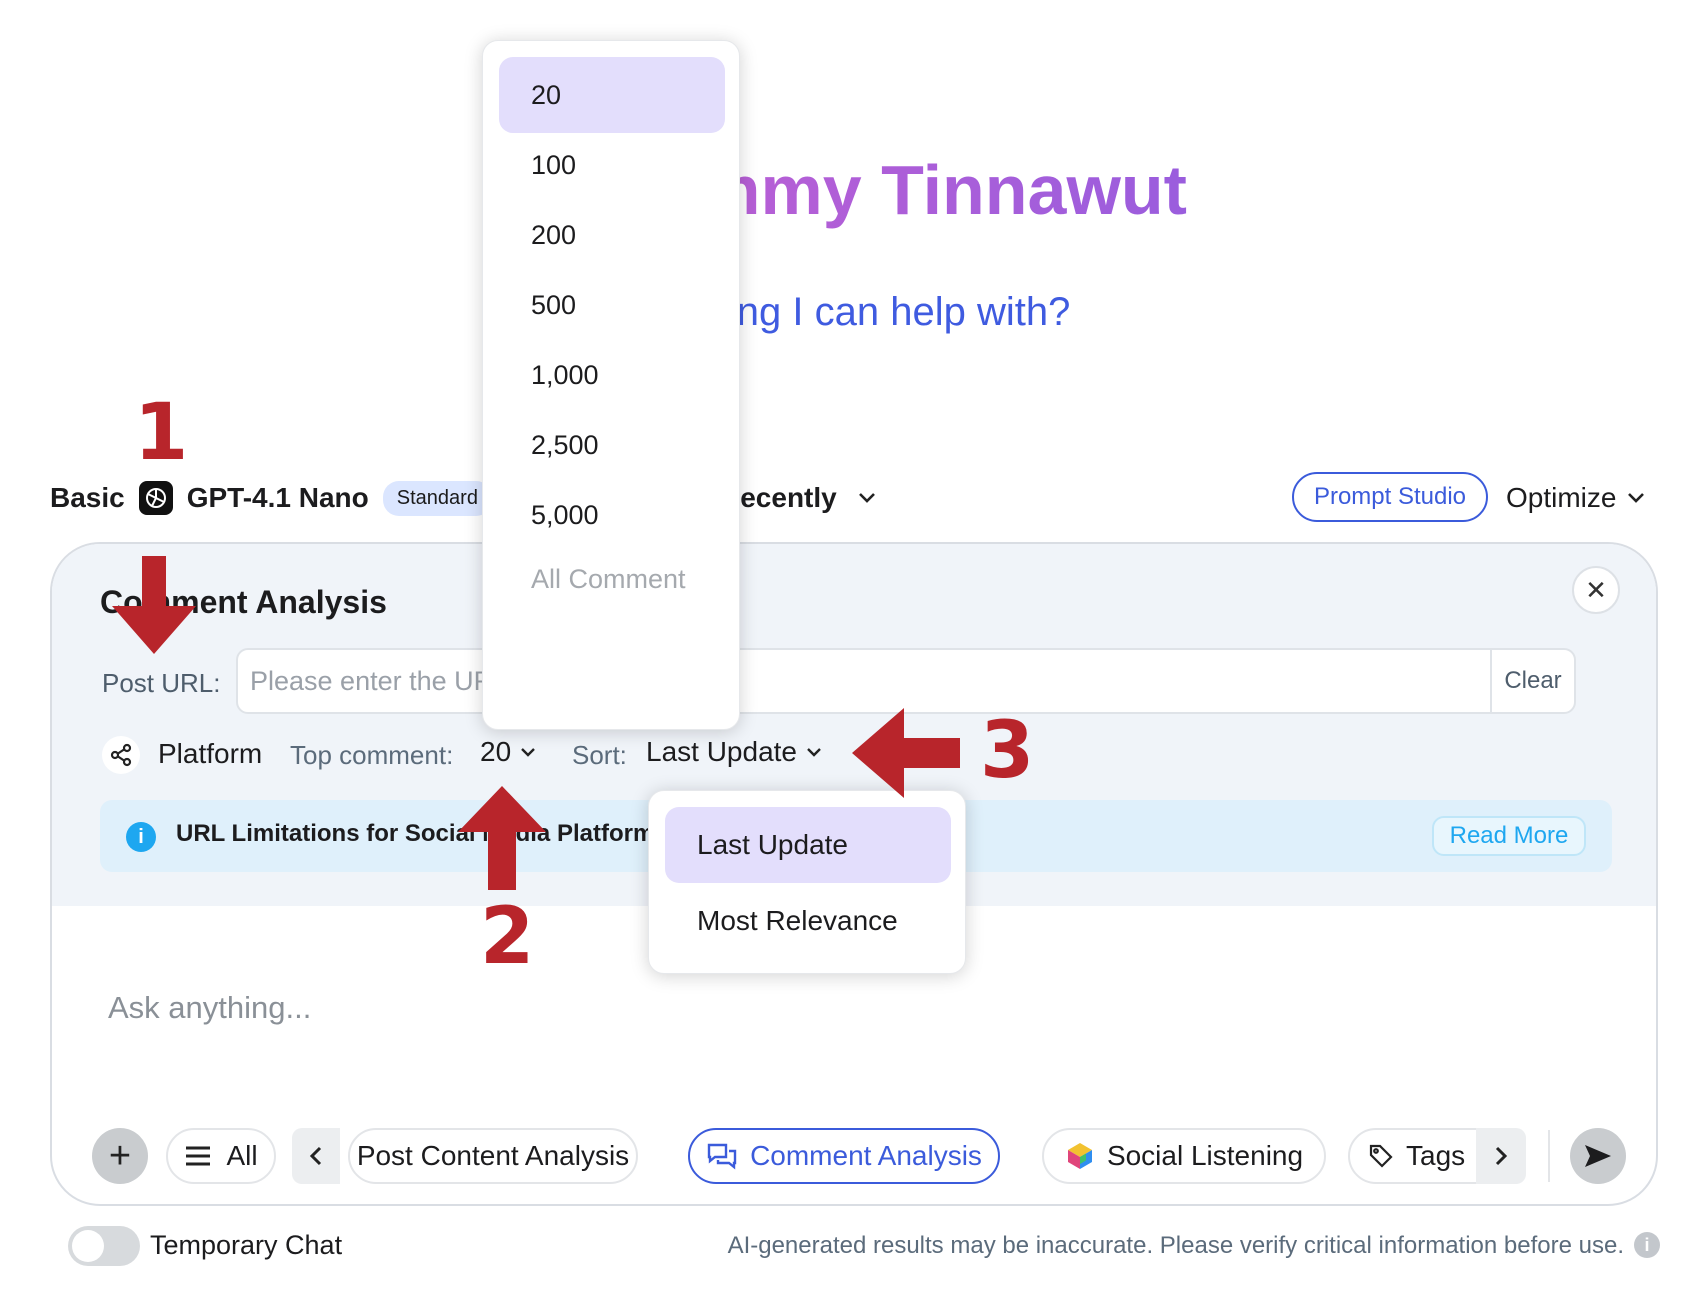  What do you see at coordinates (840, 681) in the screenshot?
I see `post-url-input` at bounding box center [840, 681].